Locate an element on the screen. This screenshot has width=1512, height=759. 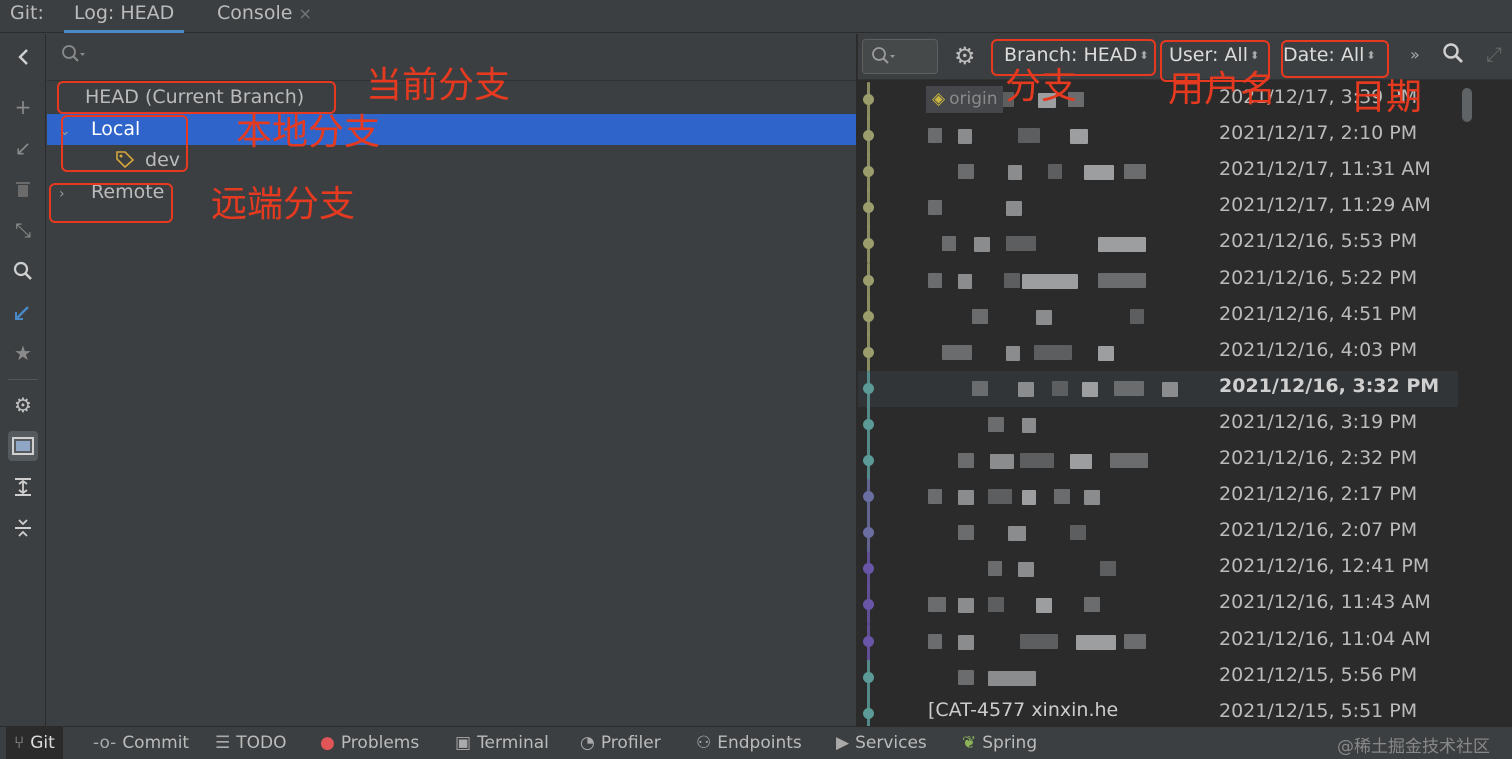
bottom-tab-profiler: ◔ Profiler is located at coordinates (620, 743).